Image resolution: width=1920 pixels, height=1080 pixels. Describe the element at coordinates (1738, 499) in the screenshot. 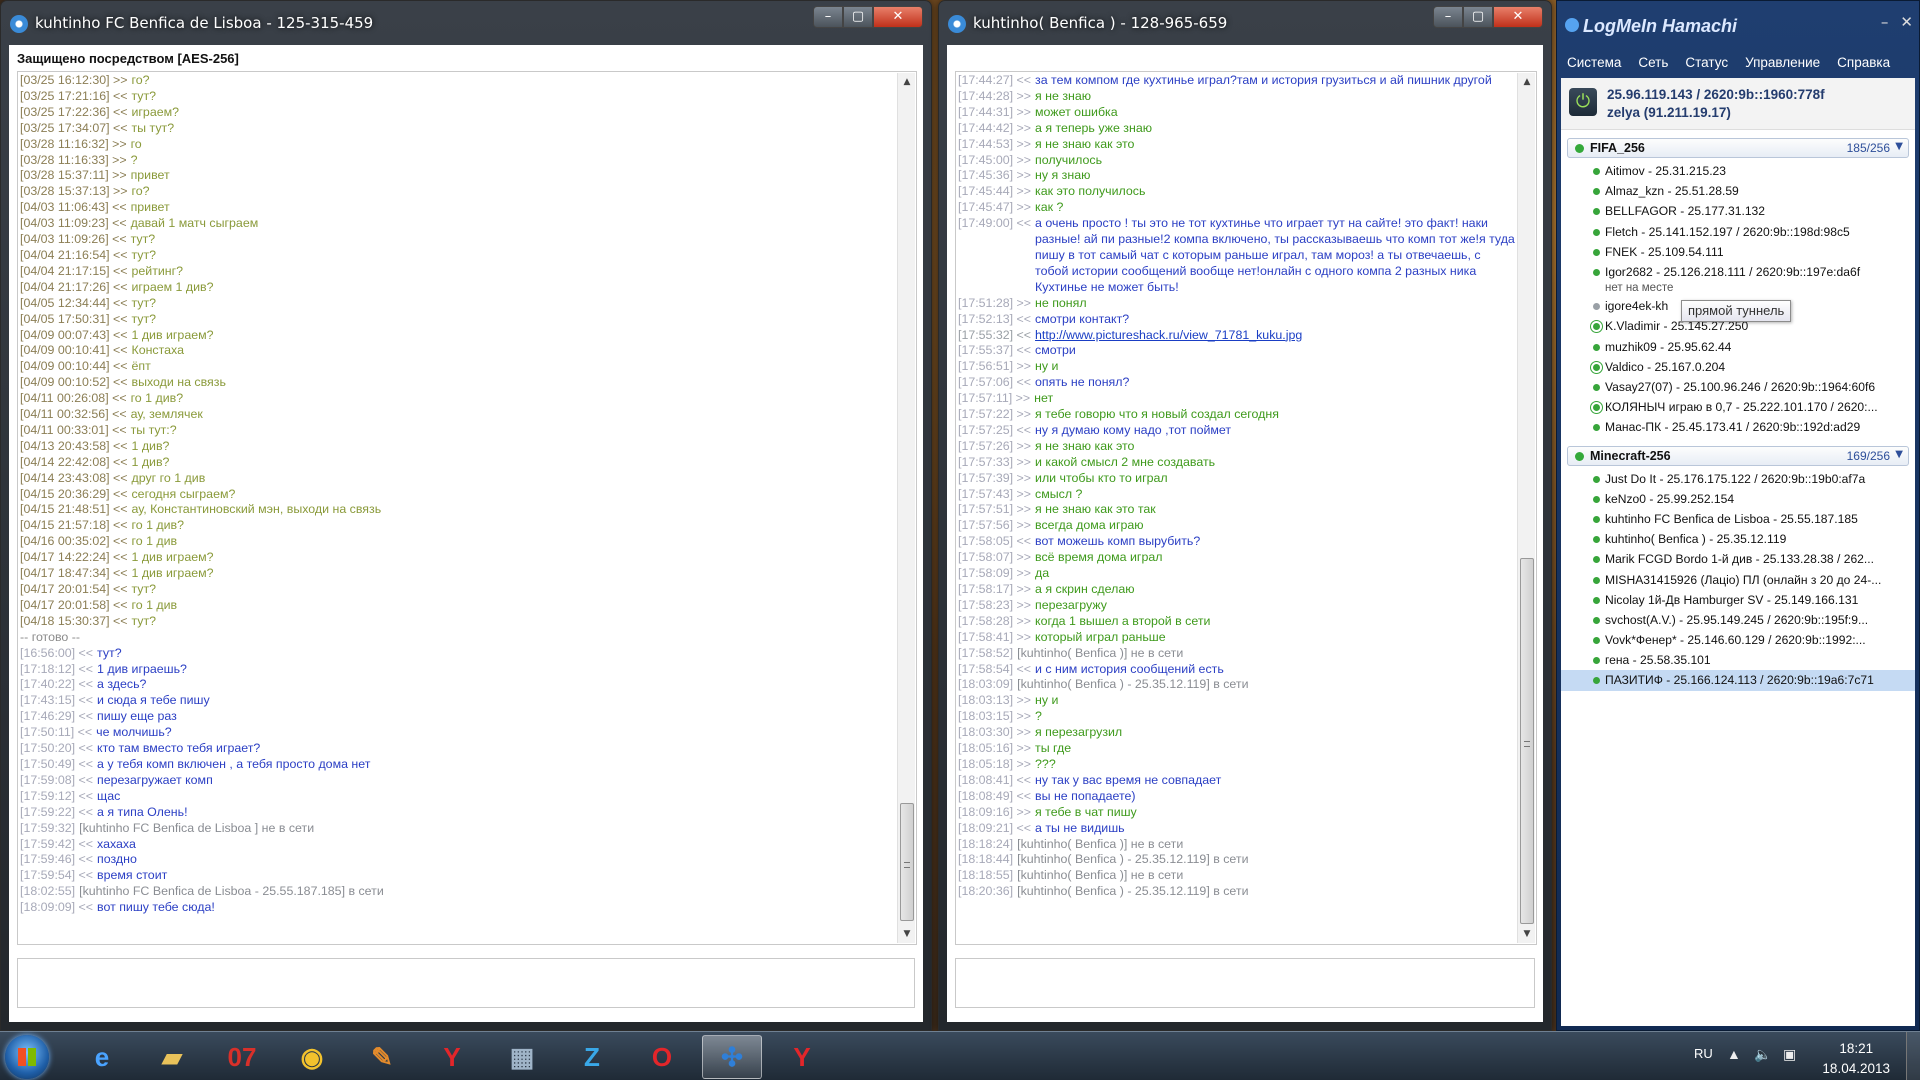

I see `peer-item: keNzo0 - 25.99.252.154` at that location.